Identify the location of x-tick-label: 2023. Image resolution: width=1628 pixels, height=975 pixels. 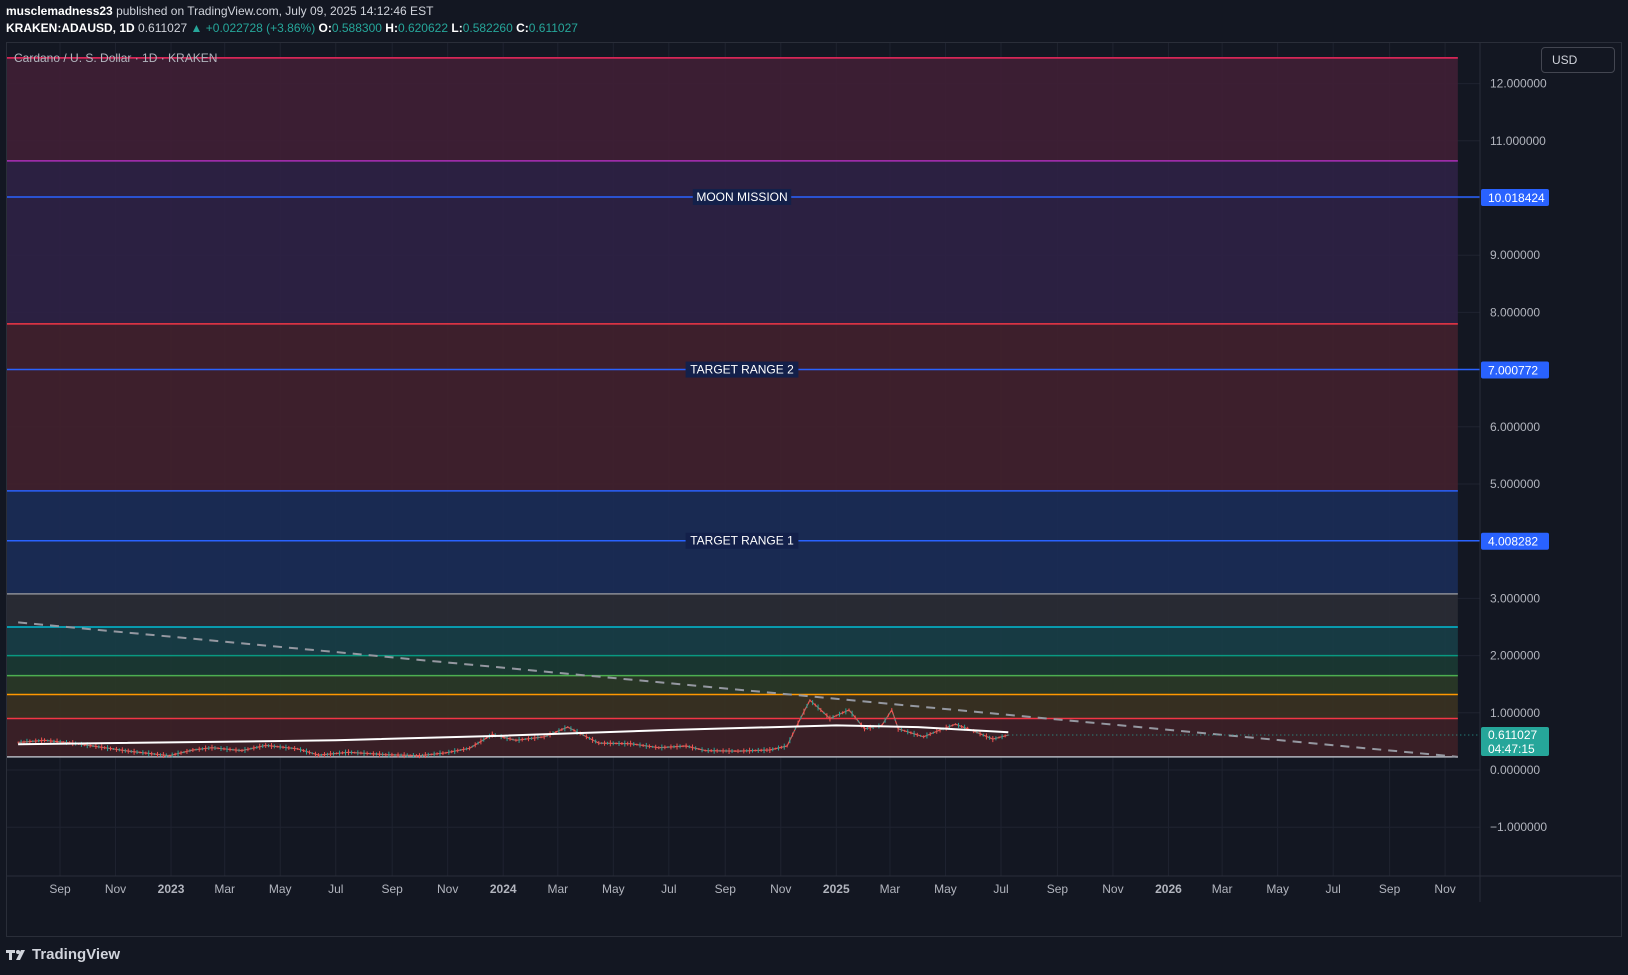
(171, 889).